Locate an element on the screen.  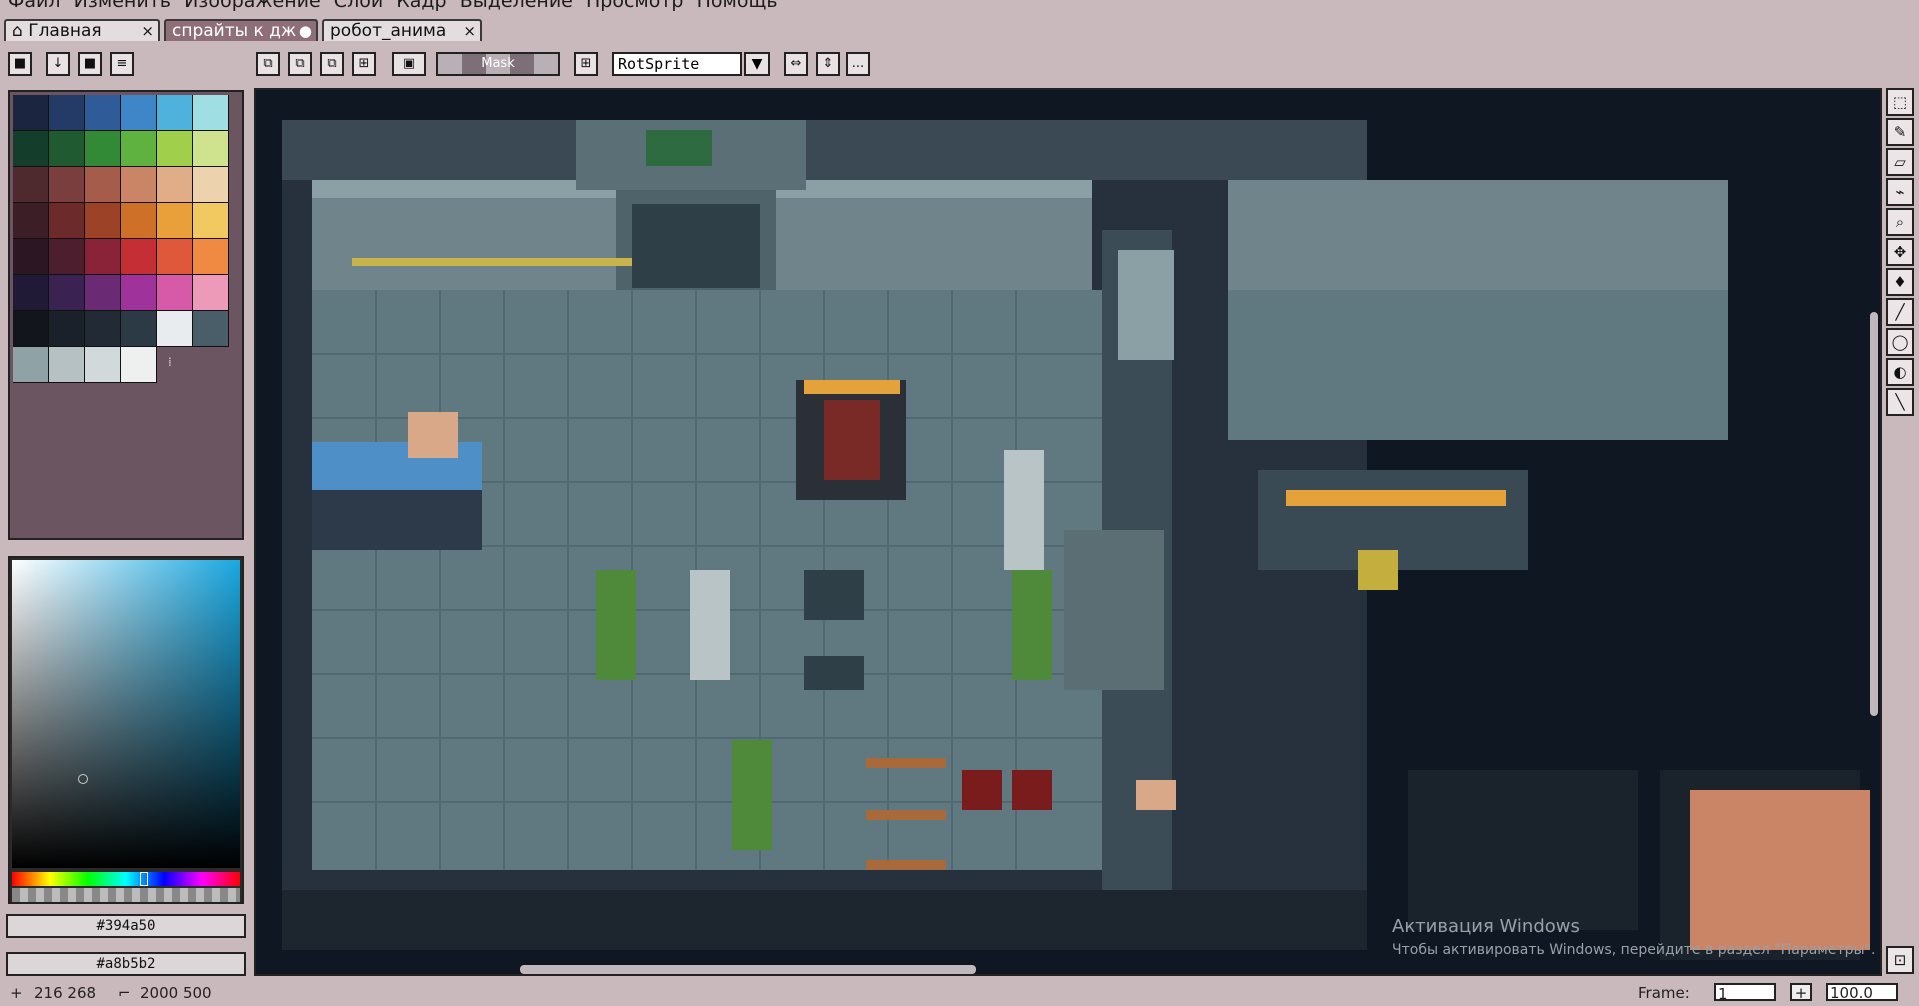
menu-file: Файл is located at coordinates (34, 5).